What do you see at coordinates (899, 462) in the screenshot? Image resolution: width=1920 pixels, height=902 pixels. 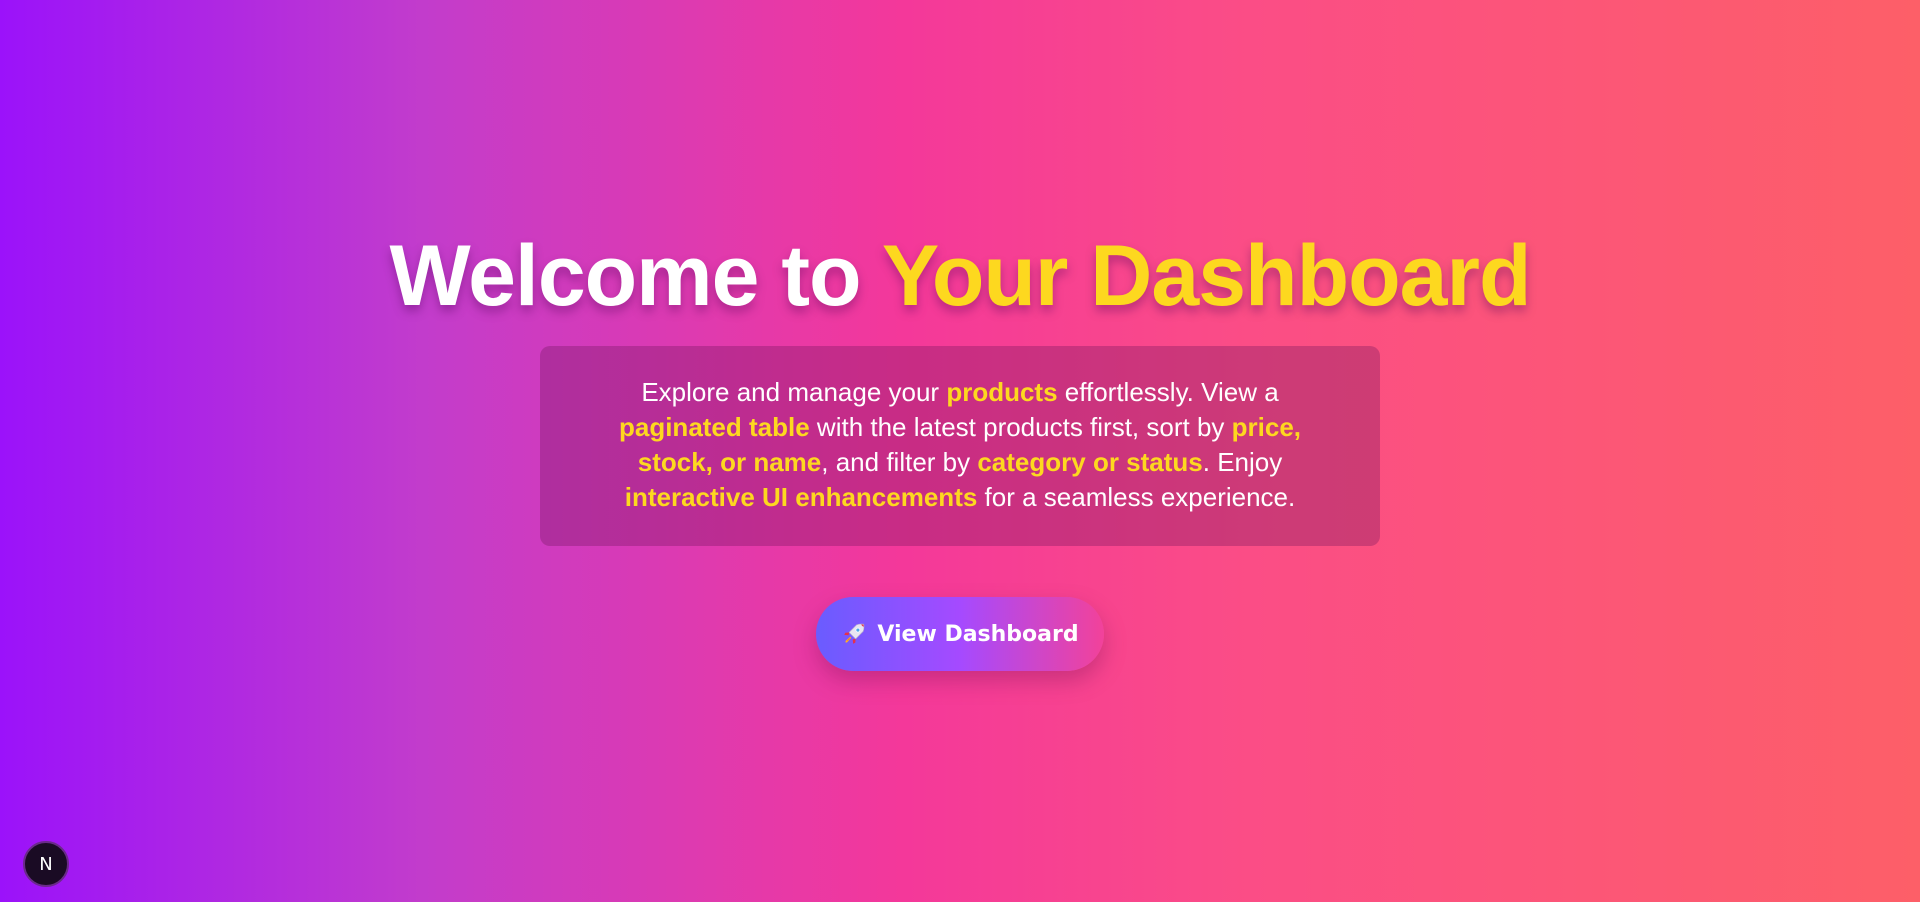 I see `desc-text-4: , and filter by` at bounding box center [899, 462].